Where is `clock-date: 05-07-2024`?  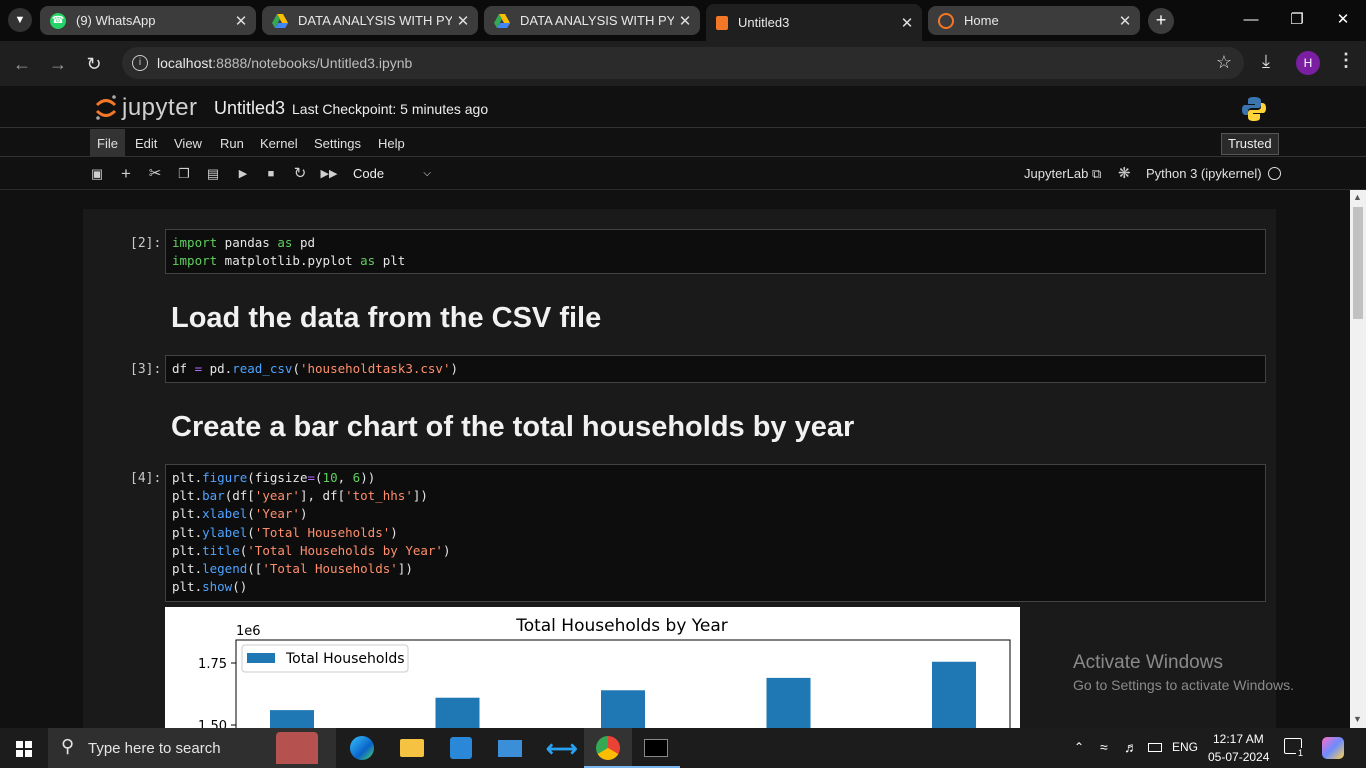
clock-date: 05-07-2024 is located at coordinates (1238, 757).